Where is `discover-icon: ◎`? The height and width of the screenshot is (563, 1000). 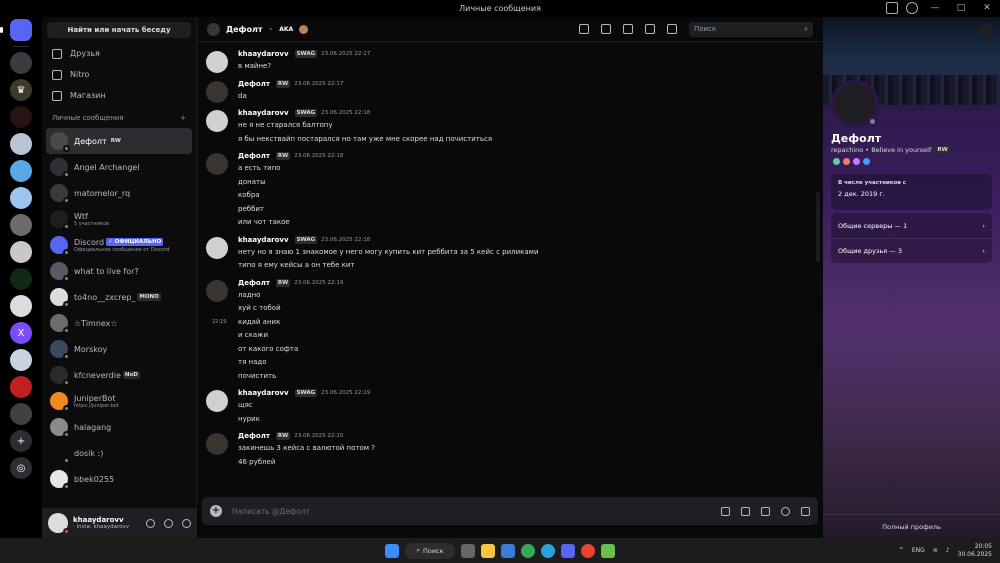 discover-icon: ◎ is located at coordinates (21, 468).